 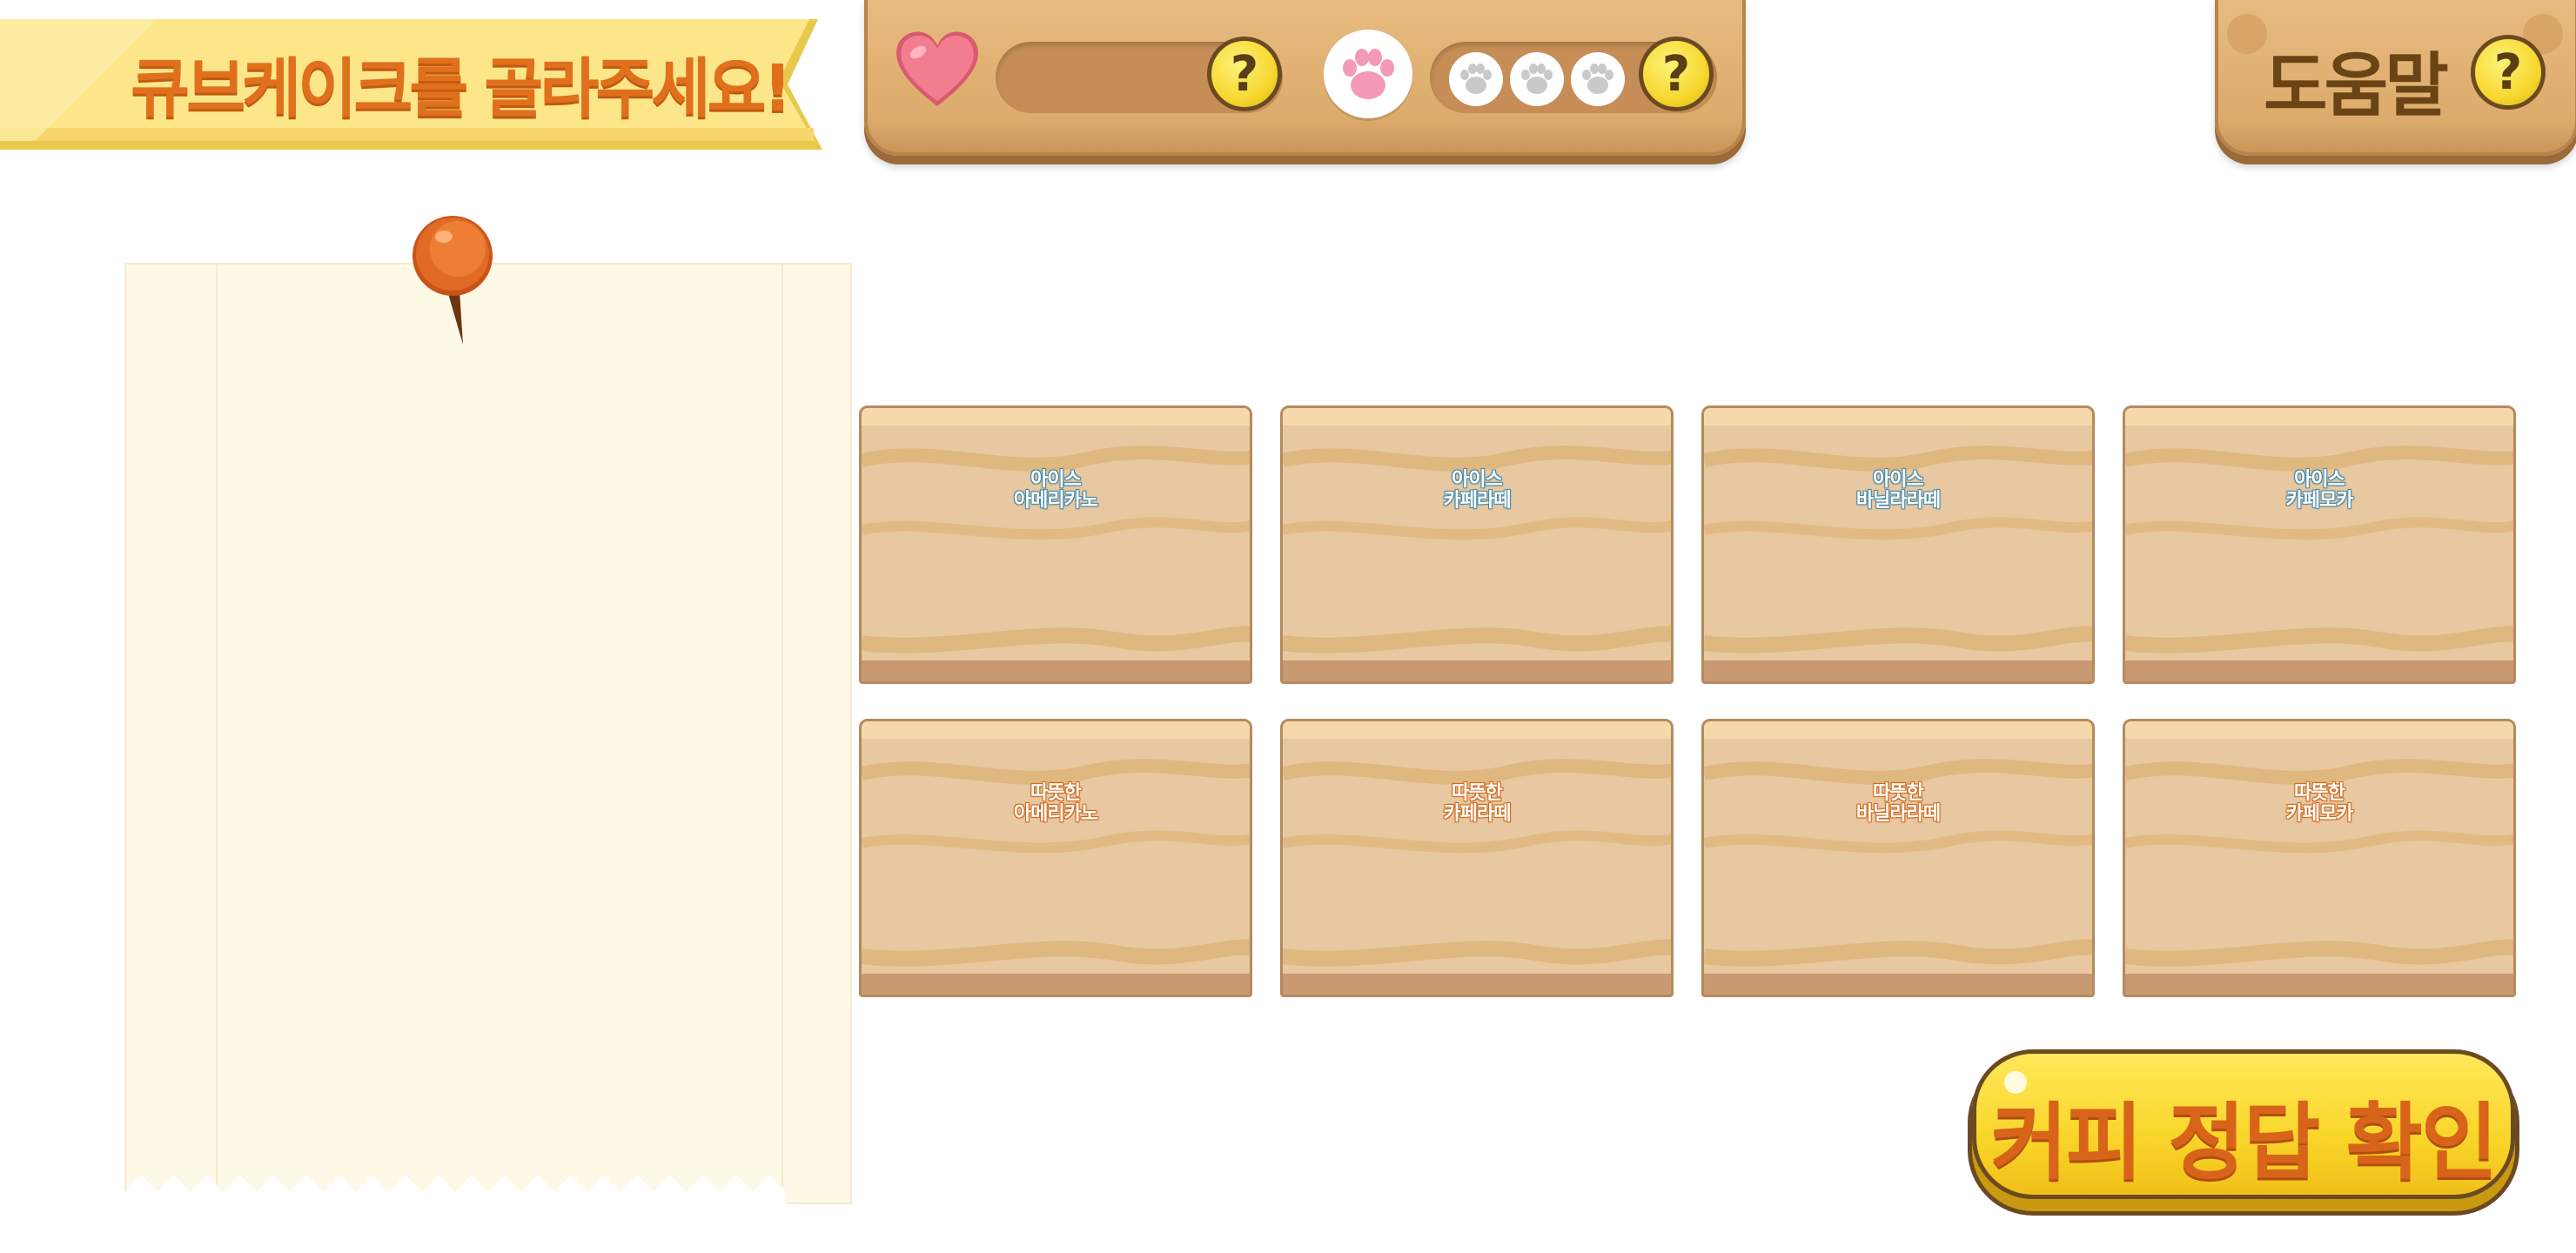 I want to click on push-pin-icon, so click(x=453, y=280).